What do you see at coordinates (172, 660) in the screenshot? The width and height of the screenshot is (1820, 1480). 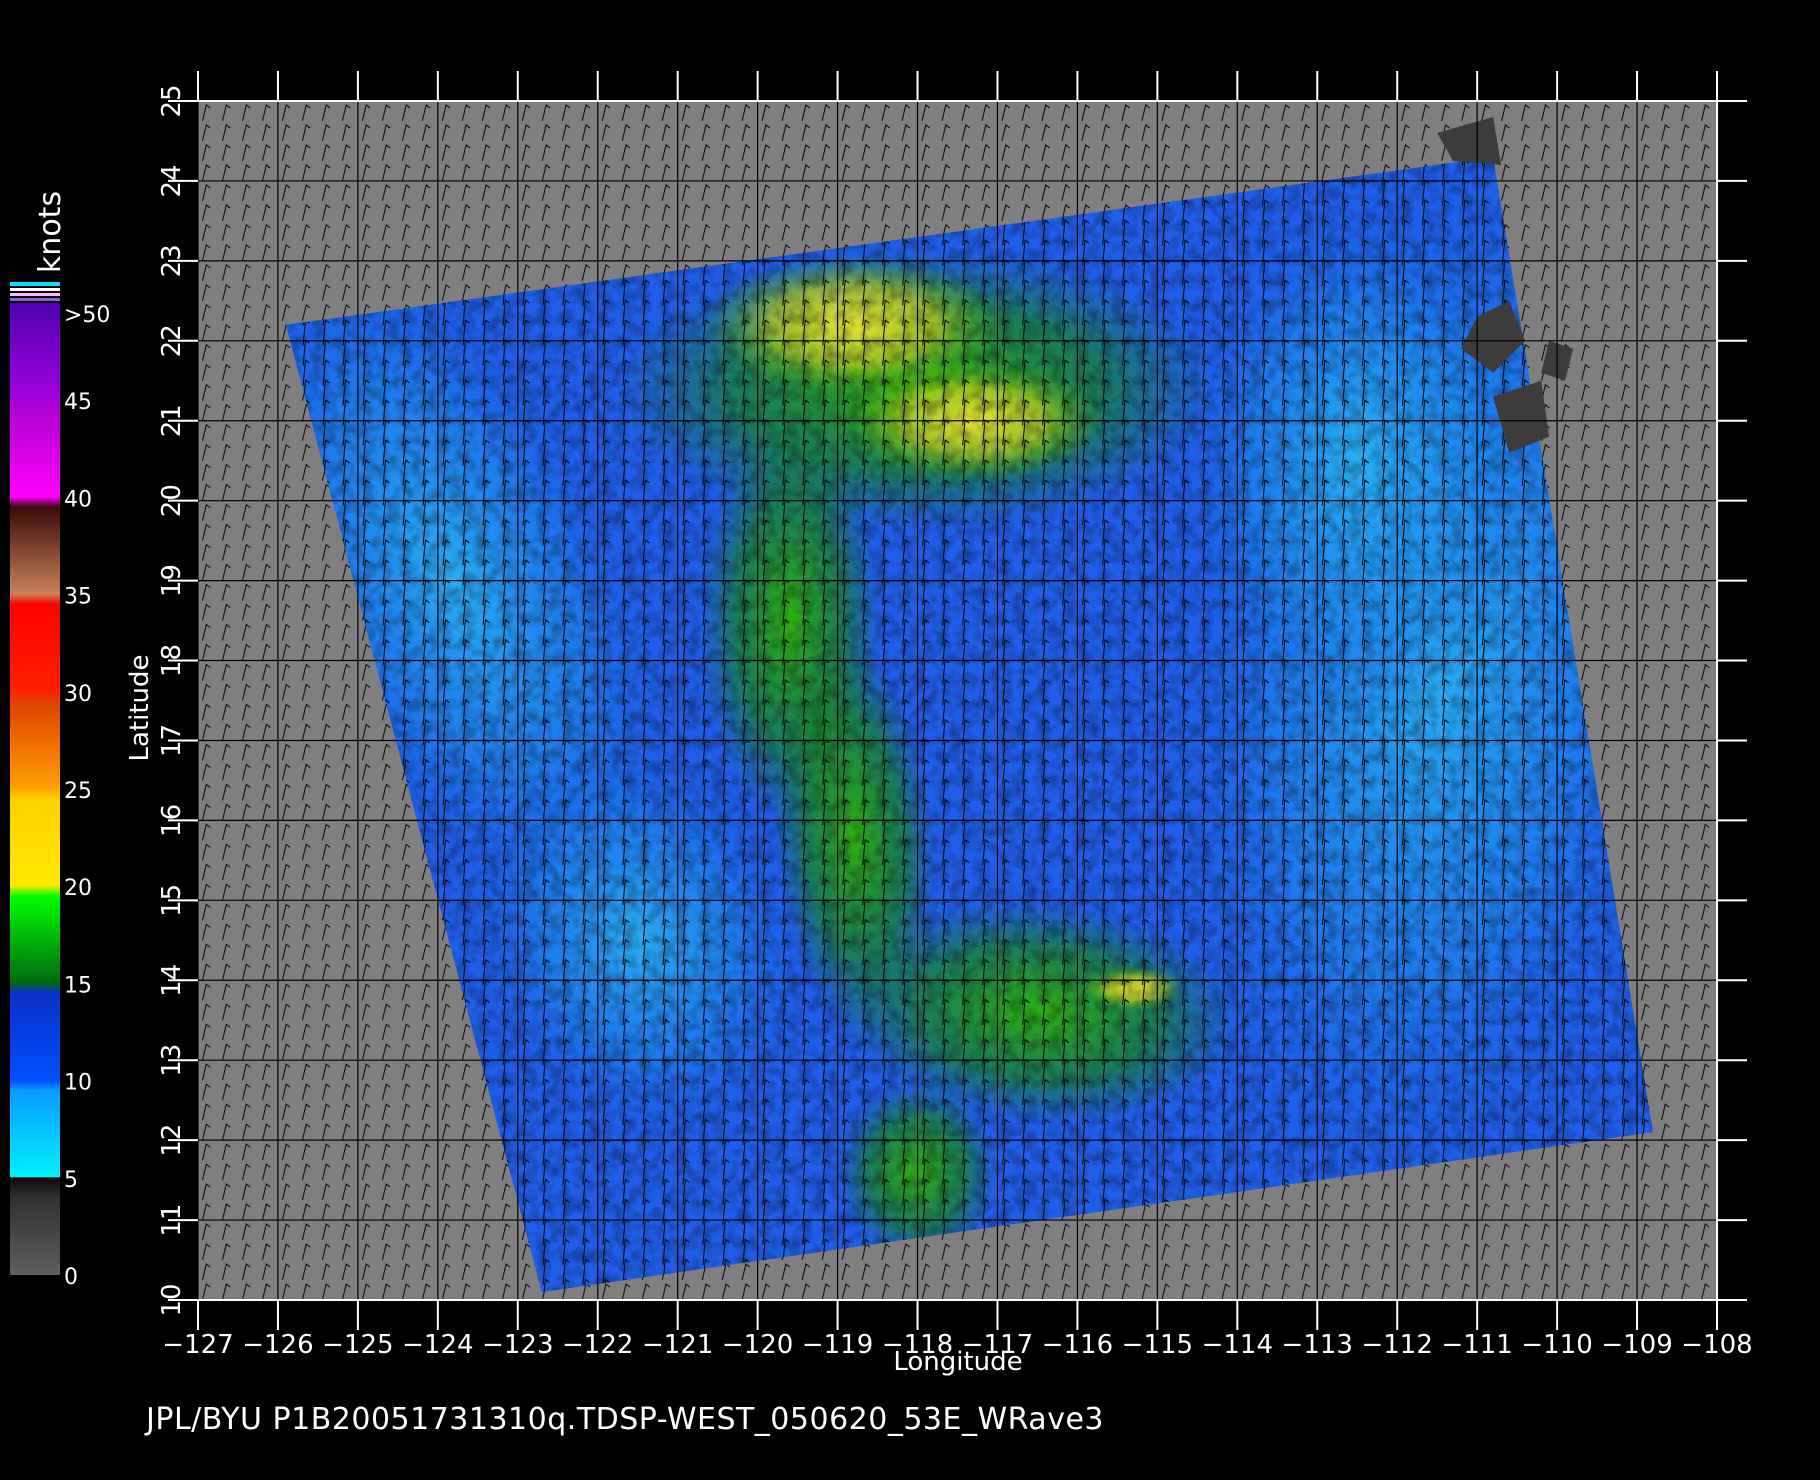 I see `lat-tick-label: 18` at bounding box center [172, 660].